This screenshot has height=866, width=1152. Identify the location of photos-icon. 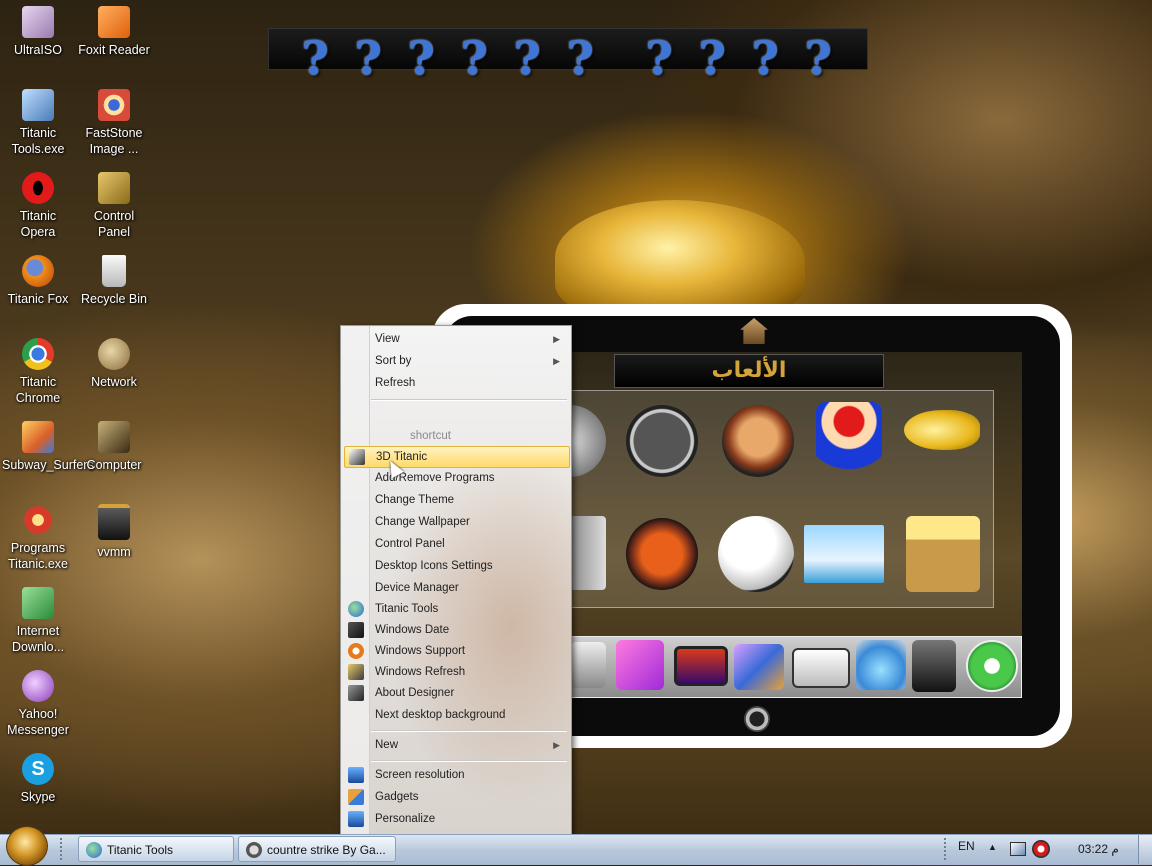
(759, 667).